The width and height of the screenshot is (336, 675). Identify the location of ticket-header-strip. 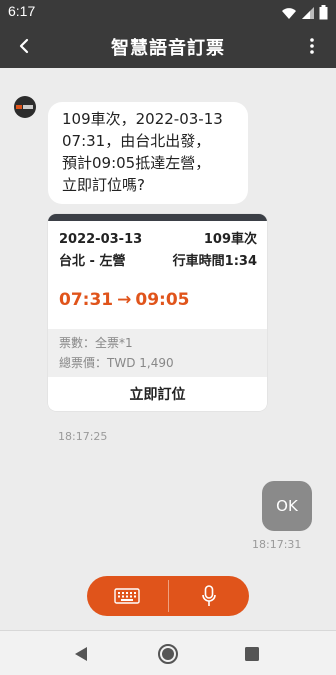
(157, 217).